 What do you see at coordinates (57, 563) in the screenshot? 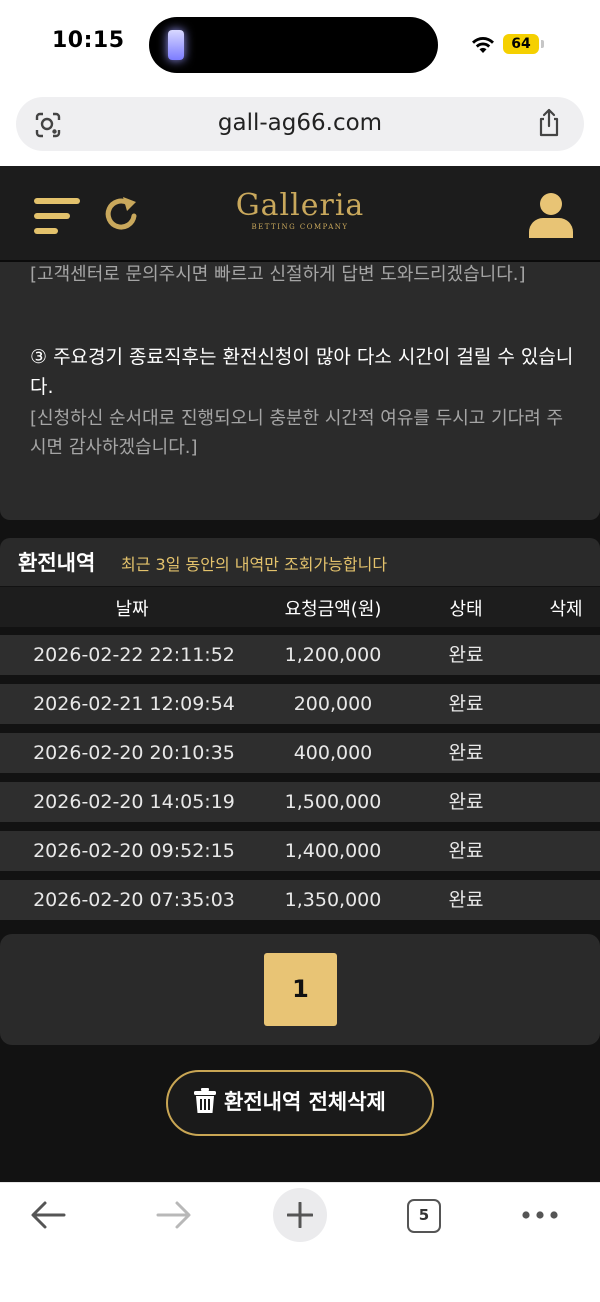
I see `history-title: 환전내역` at bounding box center [57, 563].